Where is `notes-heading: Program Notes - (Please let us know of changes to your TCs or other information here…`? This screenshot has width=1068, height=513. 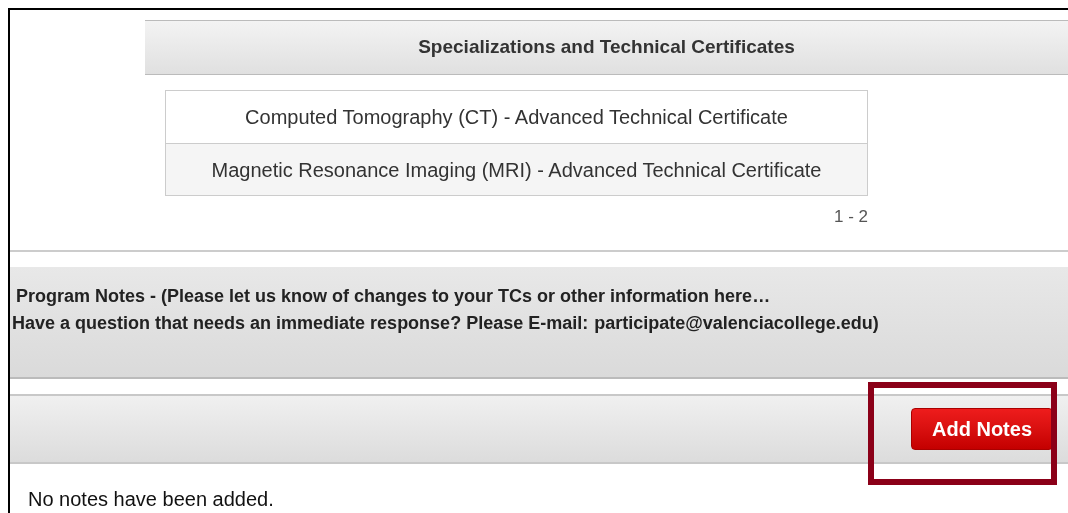
notes-heading: Program Notes - (Please let us know of changes to your TCs or other information here… is located at coordinates (394, 296).